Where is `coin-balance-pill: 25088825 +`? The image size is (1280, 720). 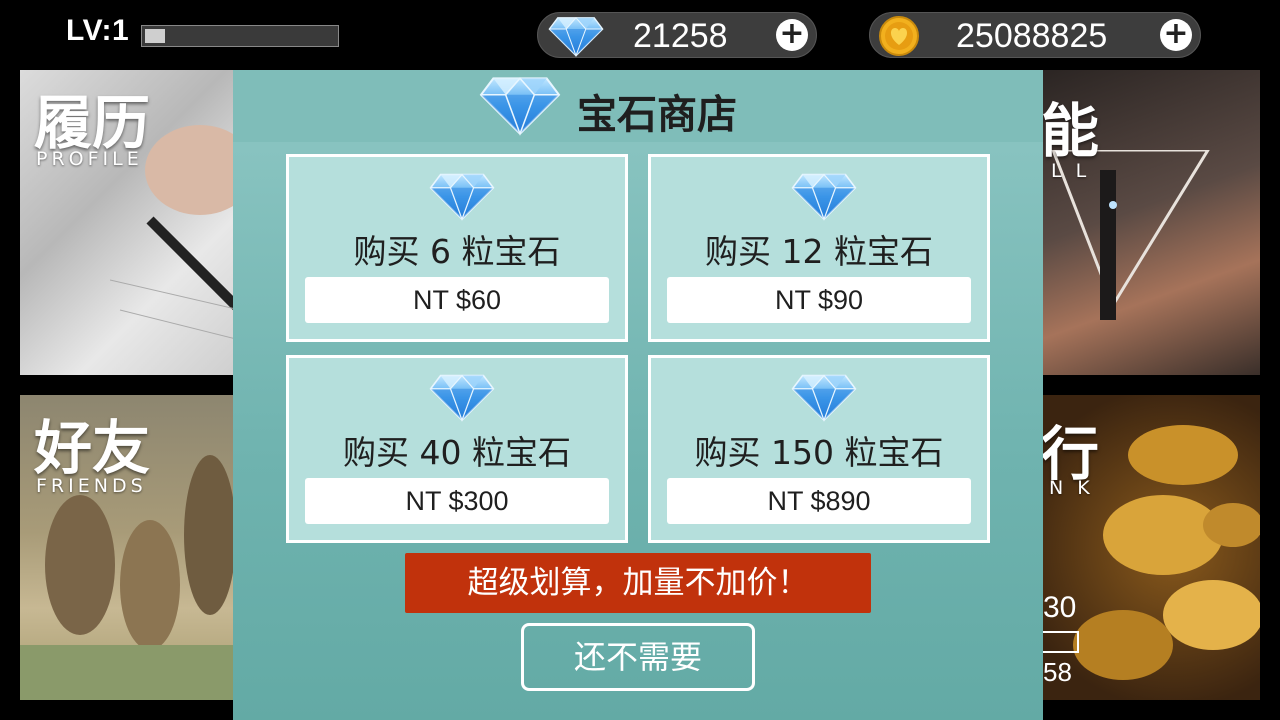
coin-balance-pill: 25088825 + is located at coordinates (1035, 35).